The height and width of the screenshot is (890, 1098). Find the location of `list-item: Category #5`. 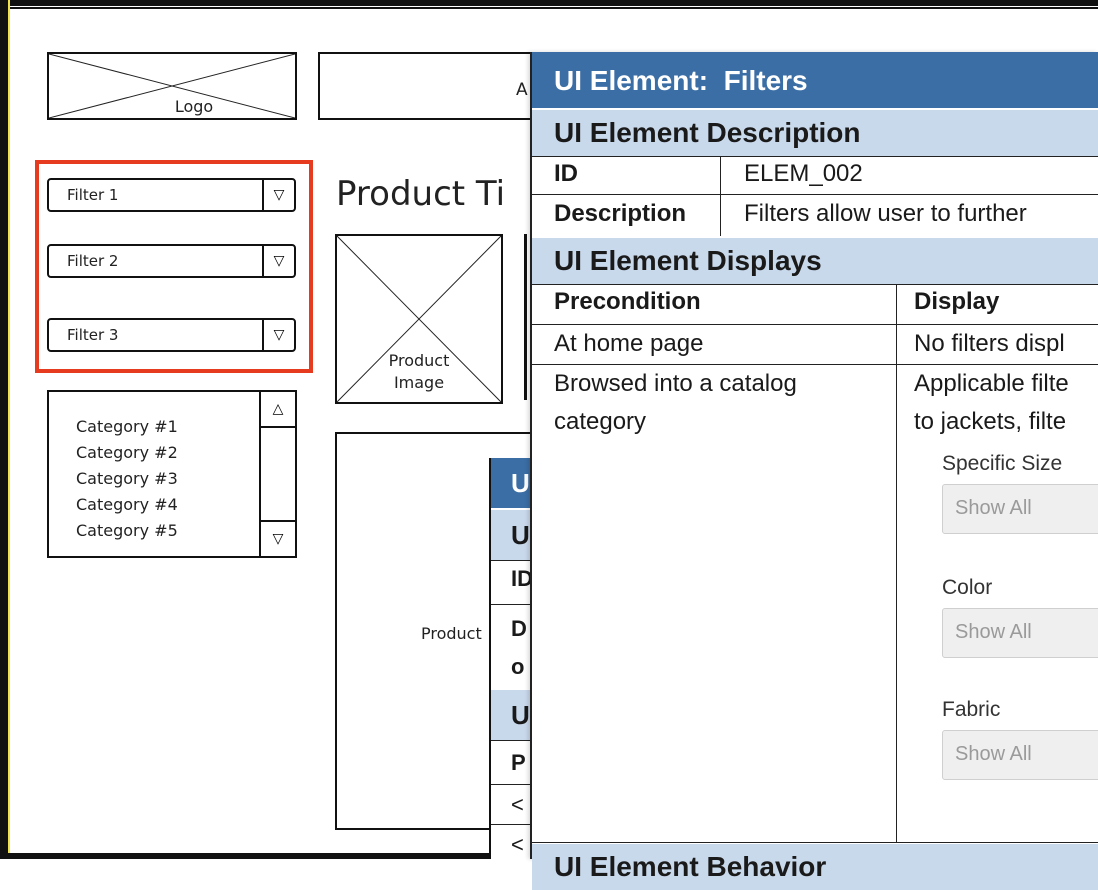

list-item: Category #5 is located at coordinates (127, 531).